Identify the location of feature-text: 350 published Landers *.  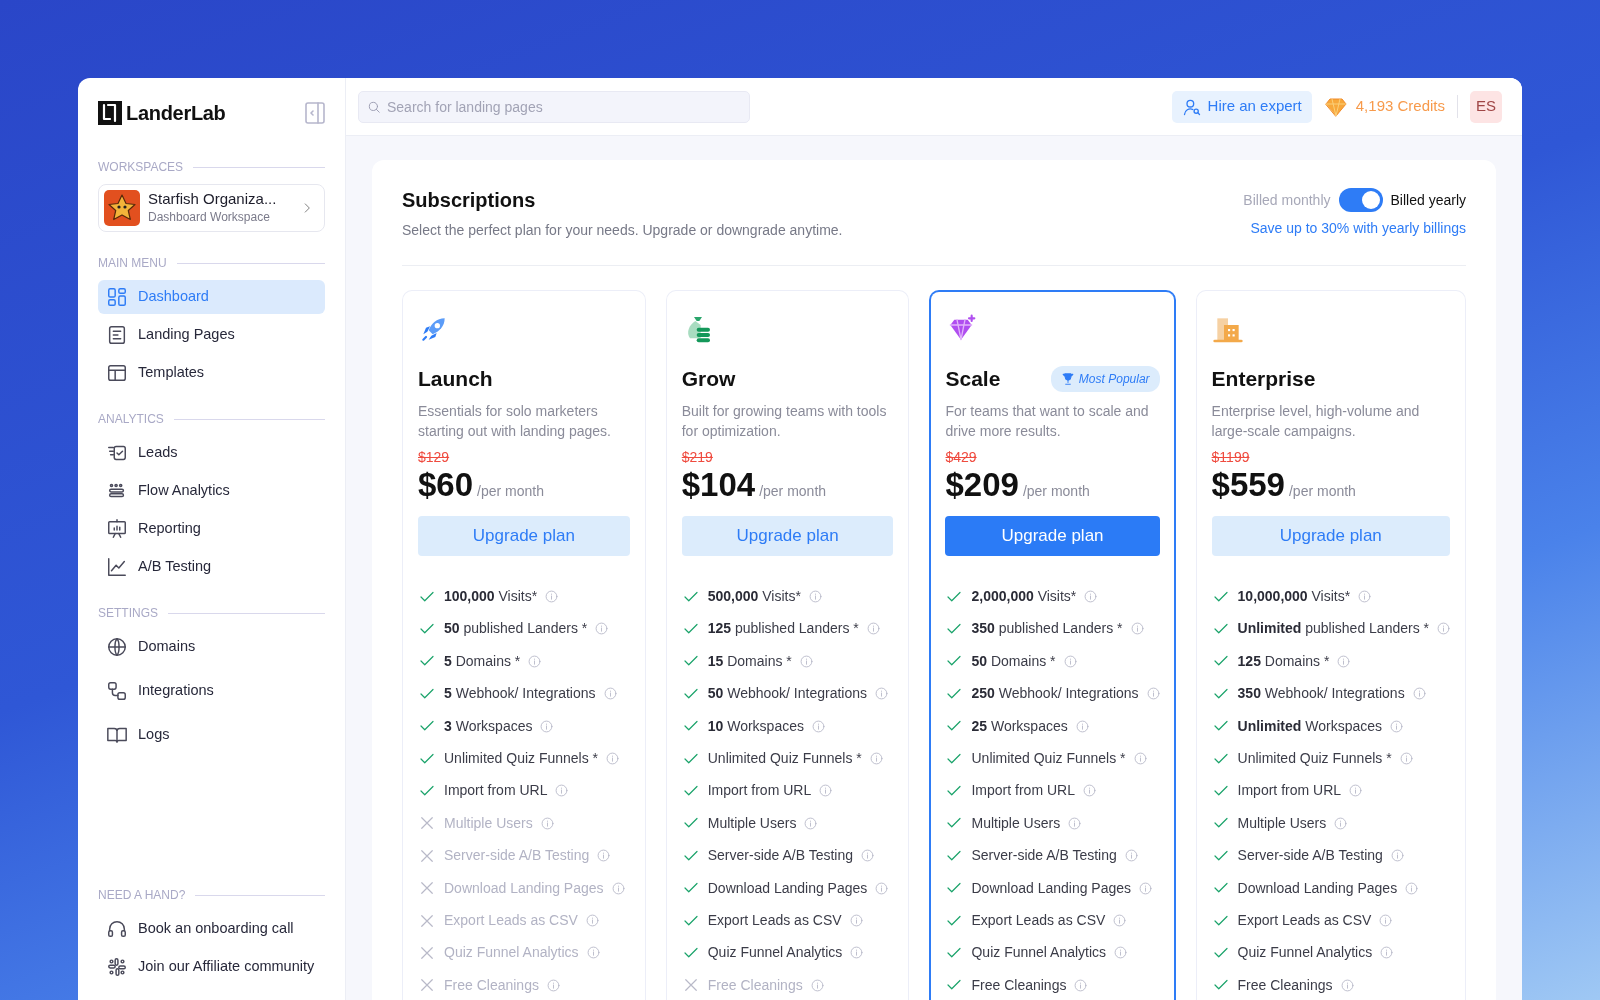
(1047, 629).